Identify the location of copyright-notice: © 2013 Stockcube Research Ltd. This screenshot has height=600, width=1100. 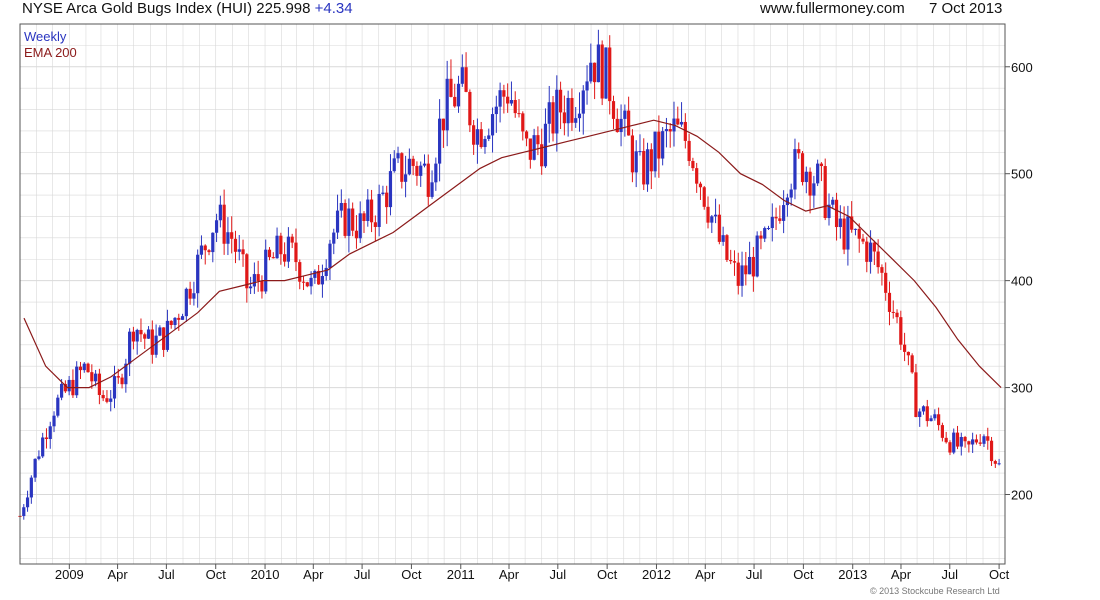
(935, 591).